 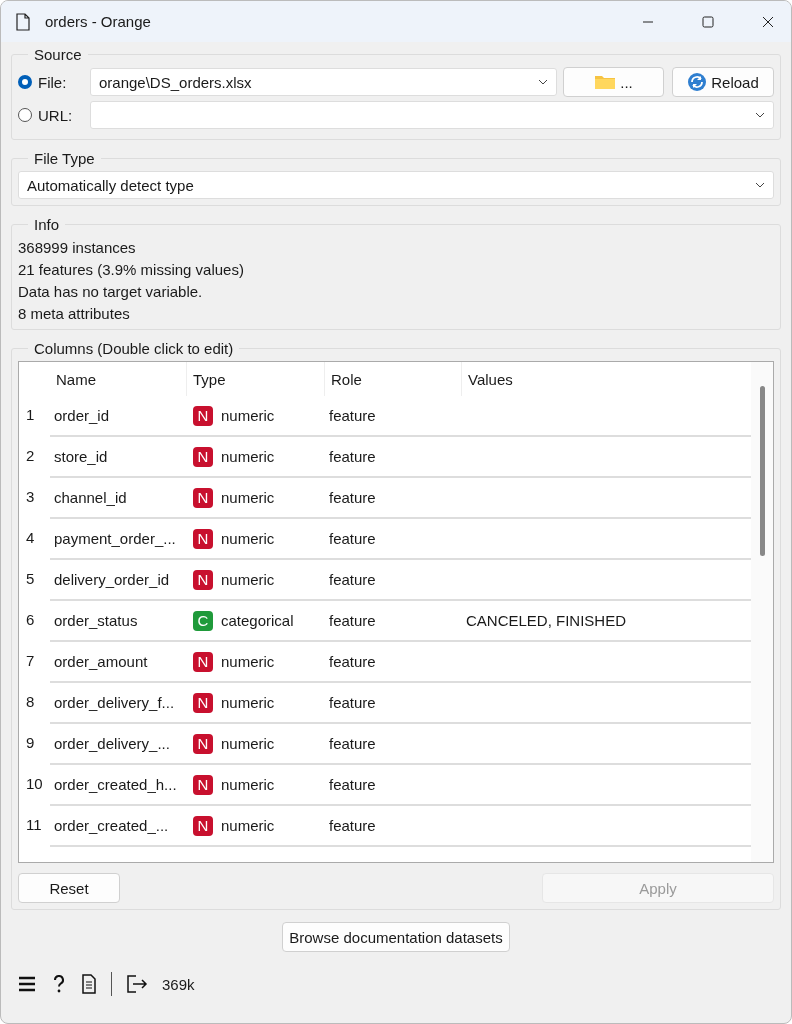 What do you see at coordinates (112, 579) in the screenshot?
I see `table-cell-text: delivery_order_id` at bounding box center [112, 579].